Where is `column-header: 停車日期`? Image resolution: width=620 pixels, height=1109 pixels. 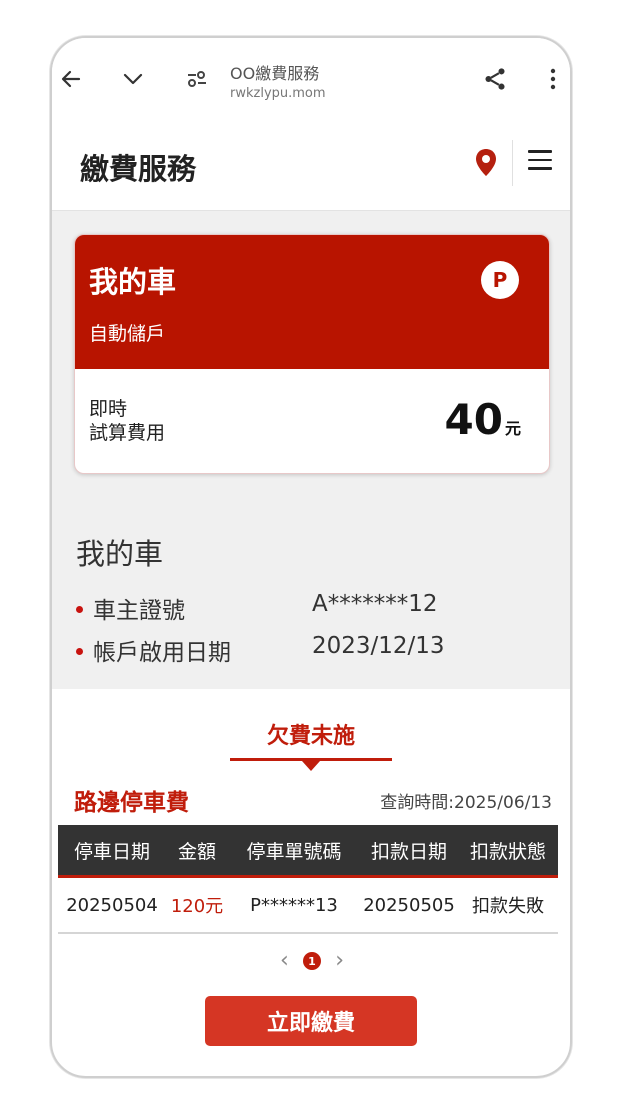
column-header: 停車日期 is located at coordinates (111, 851).